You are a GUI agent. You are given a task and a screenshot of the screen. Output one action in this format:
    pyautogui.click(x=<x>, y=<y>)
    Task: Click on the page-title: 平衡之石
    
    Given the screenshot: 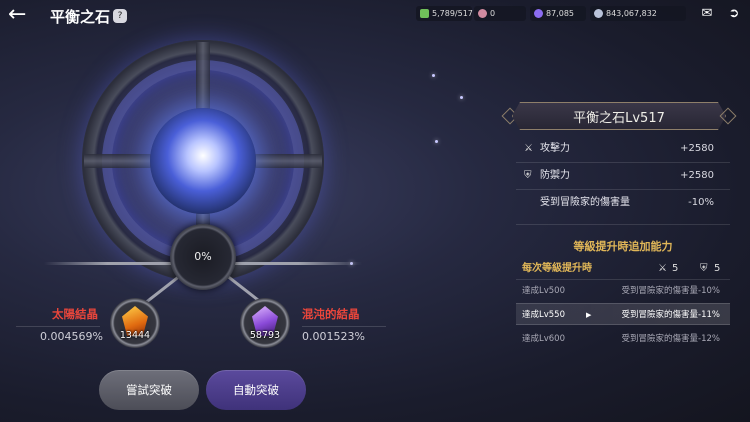 What is the action you would take?
    pyautogui.click(x=80, y=17)
    